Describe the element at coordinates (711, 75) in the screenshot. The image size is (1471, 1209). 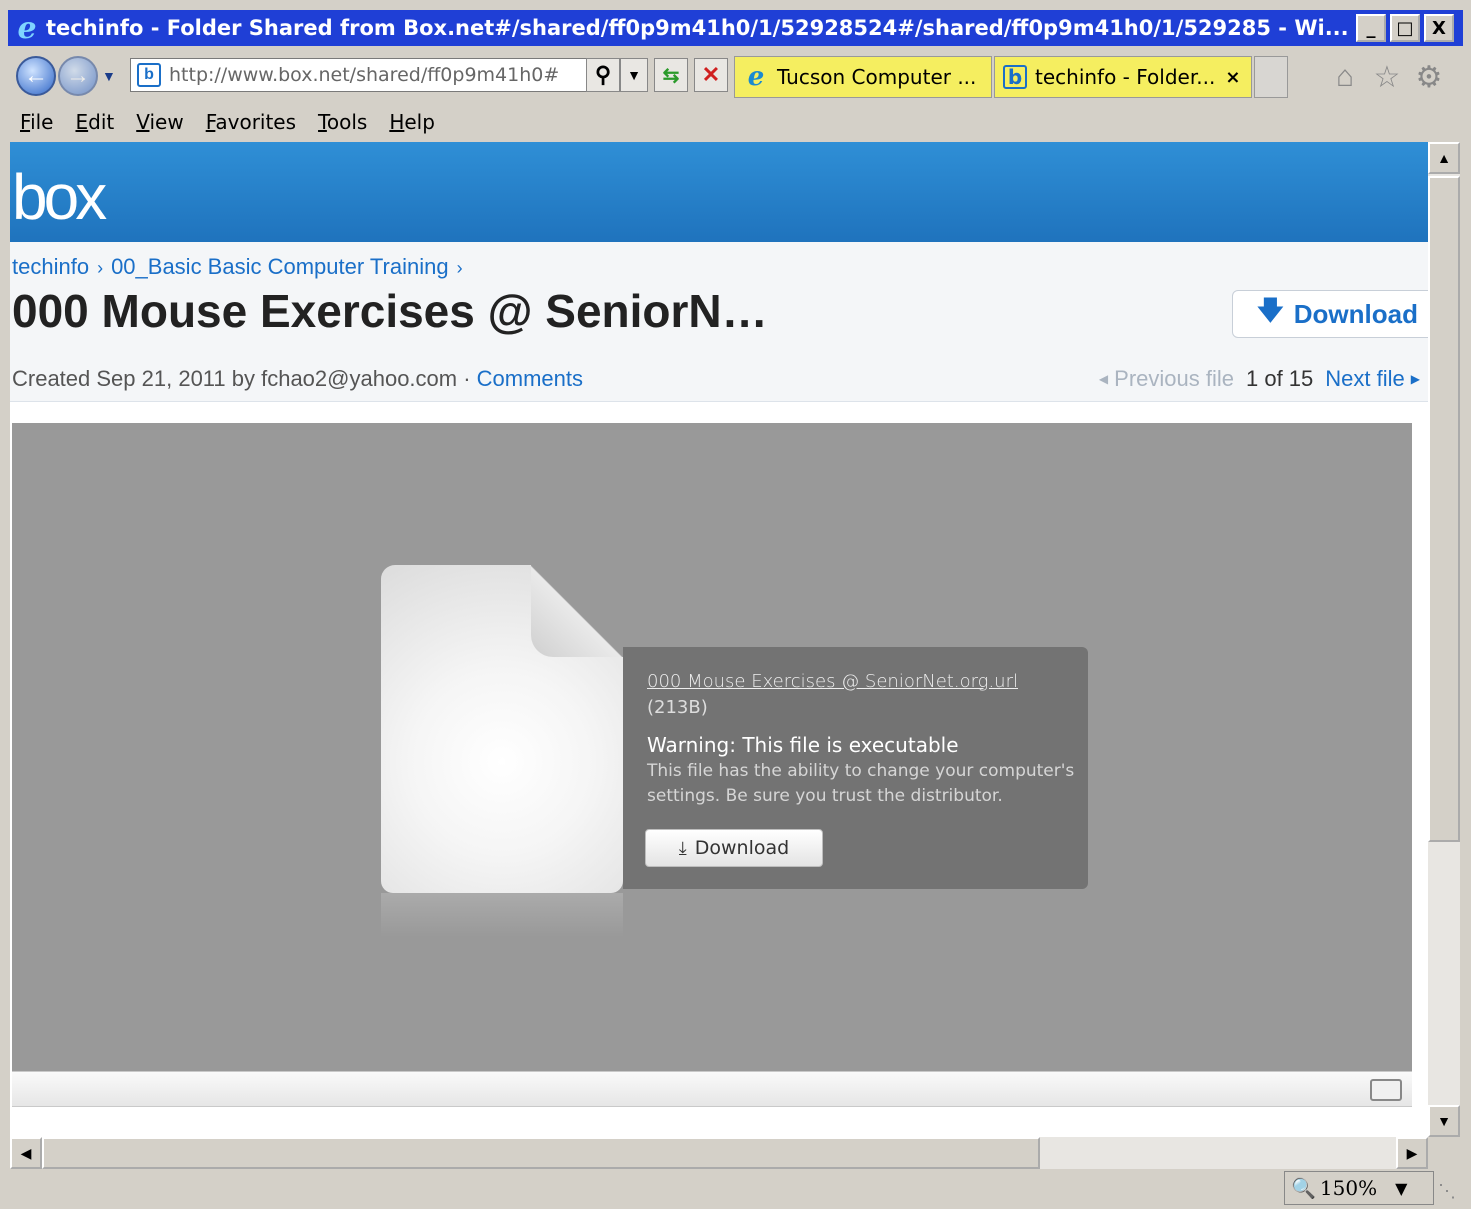
I see `stop-icon: ✕` at that location.